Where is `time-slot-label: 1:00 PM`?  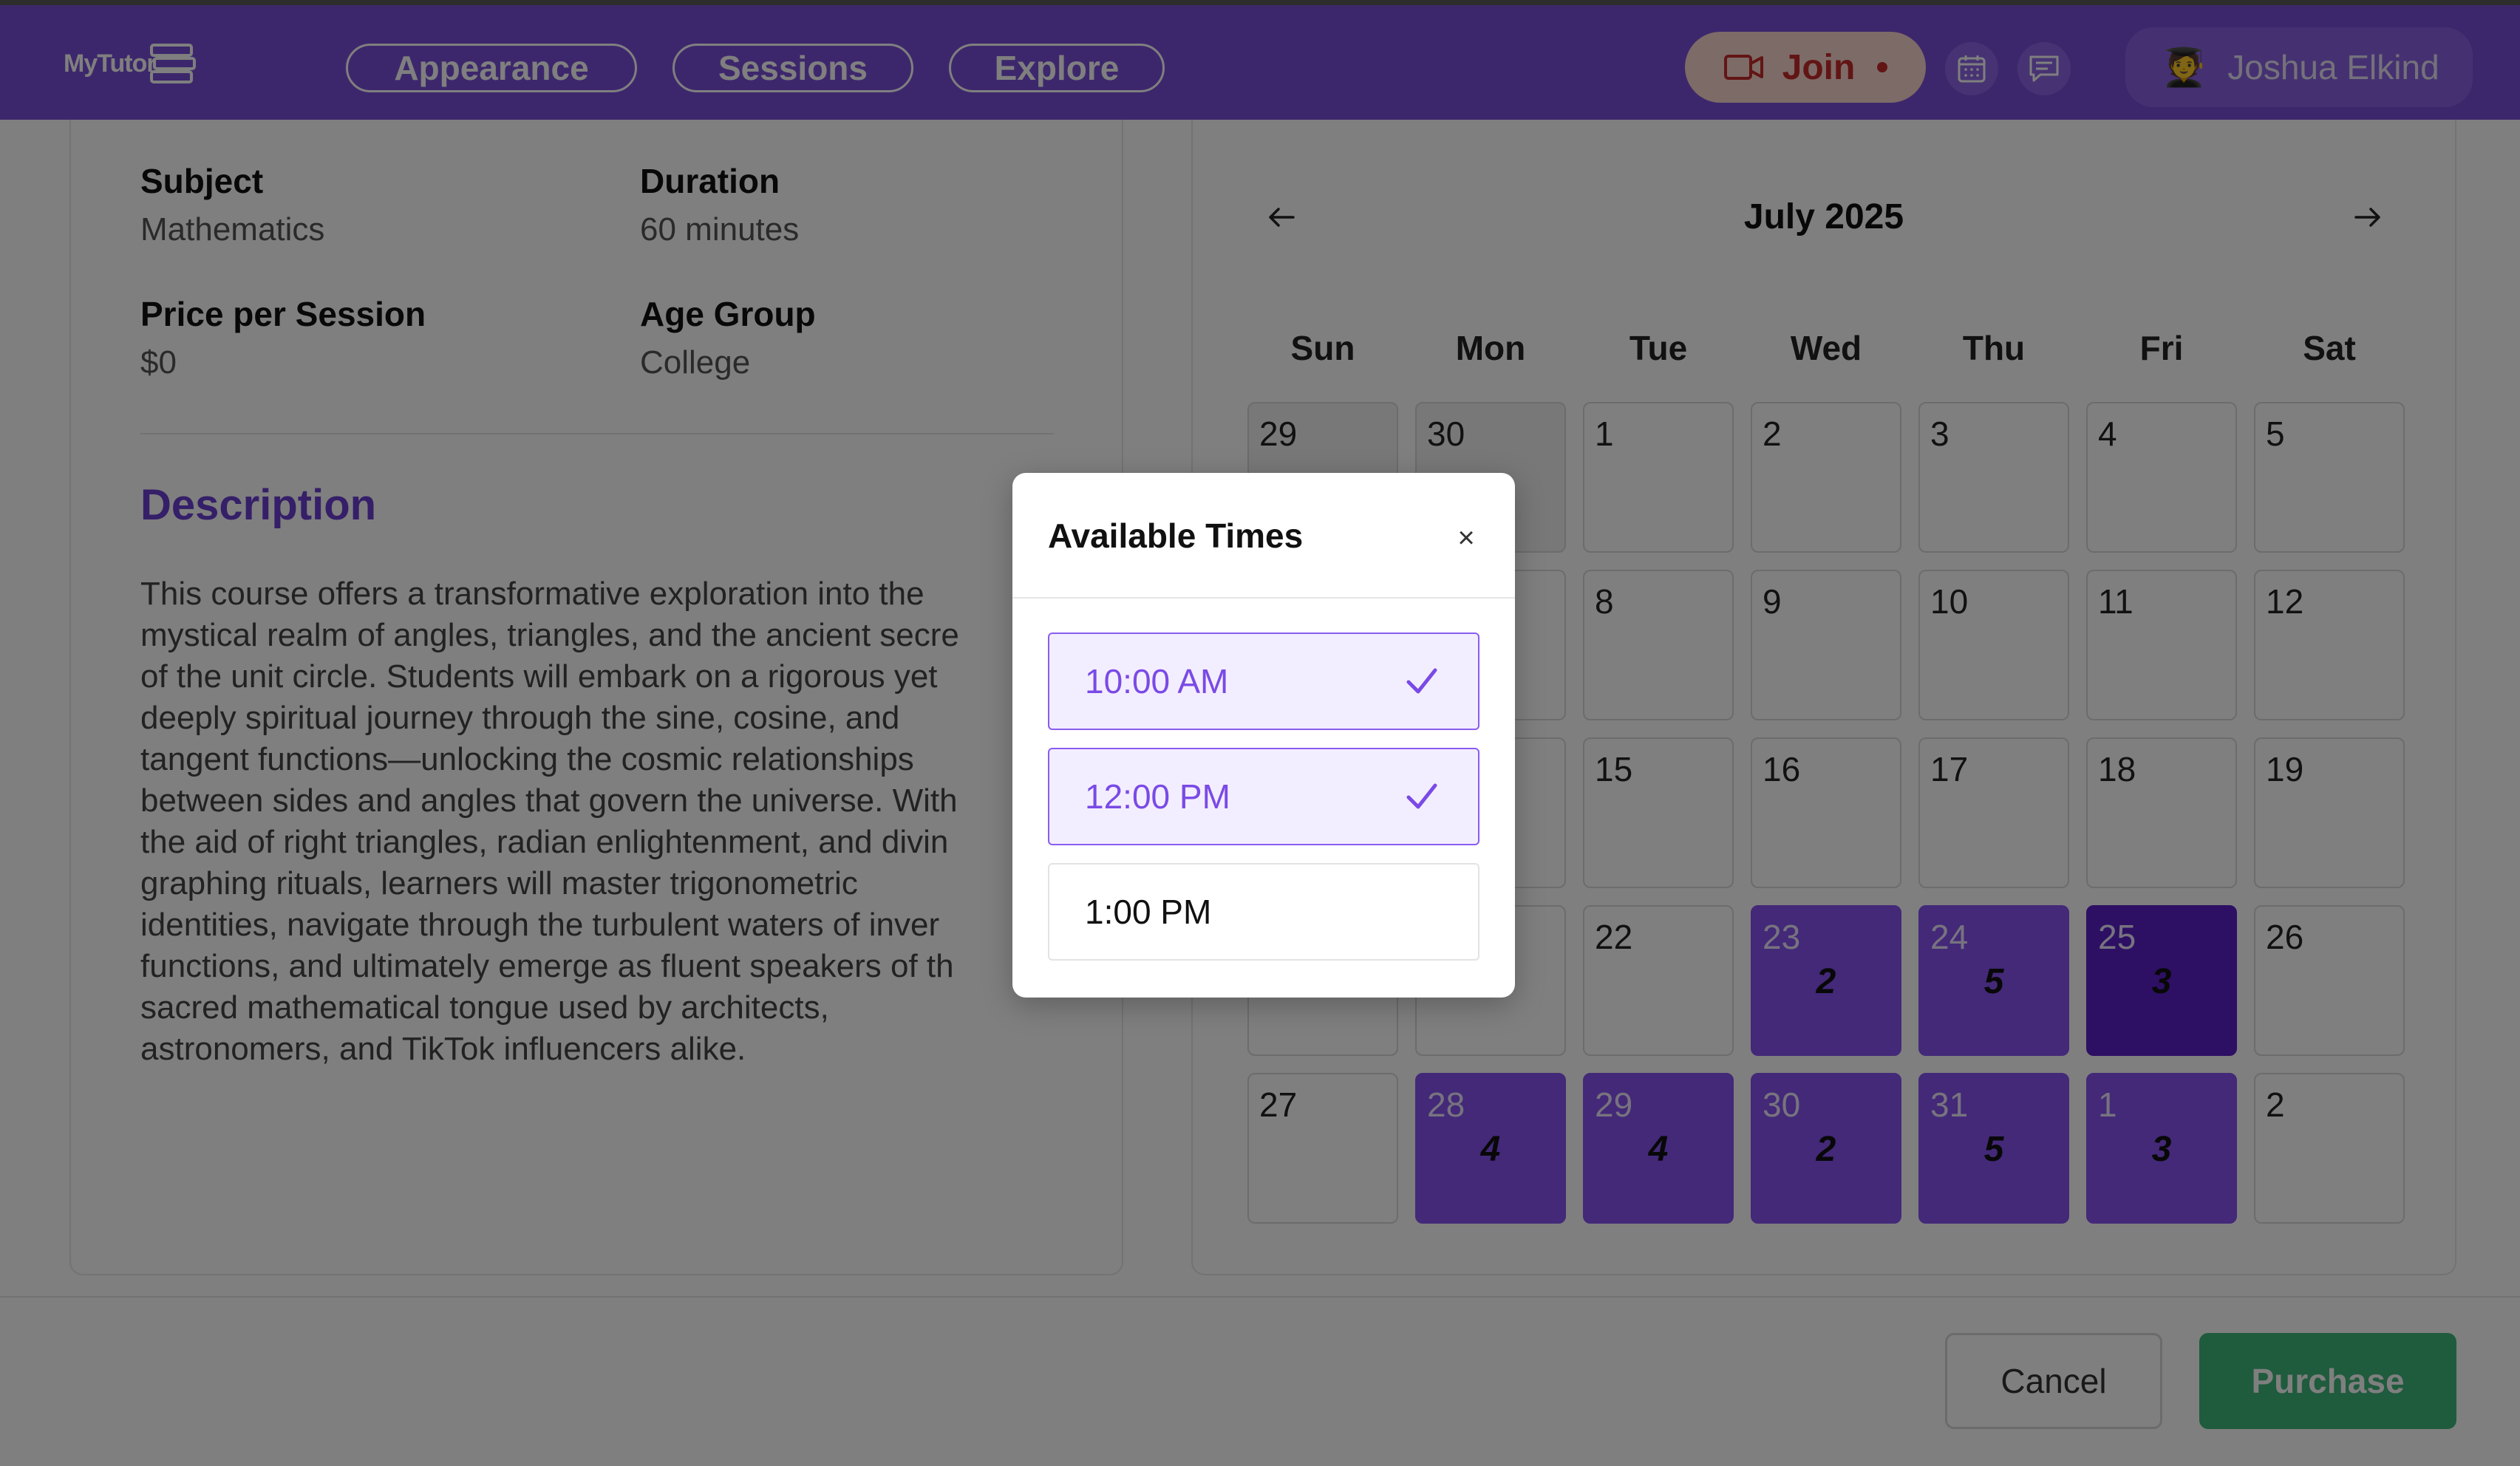 time-slot-label: 1:00 PM is located at coordinates (1148, 912).